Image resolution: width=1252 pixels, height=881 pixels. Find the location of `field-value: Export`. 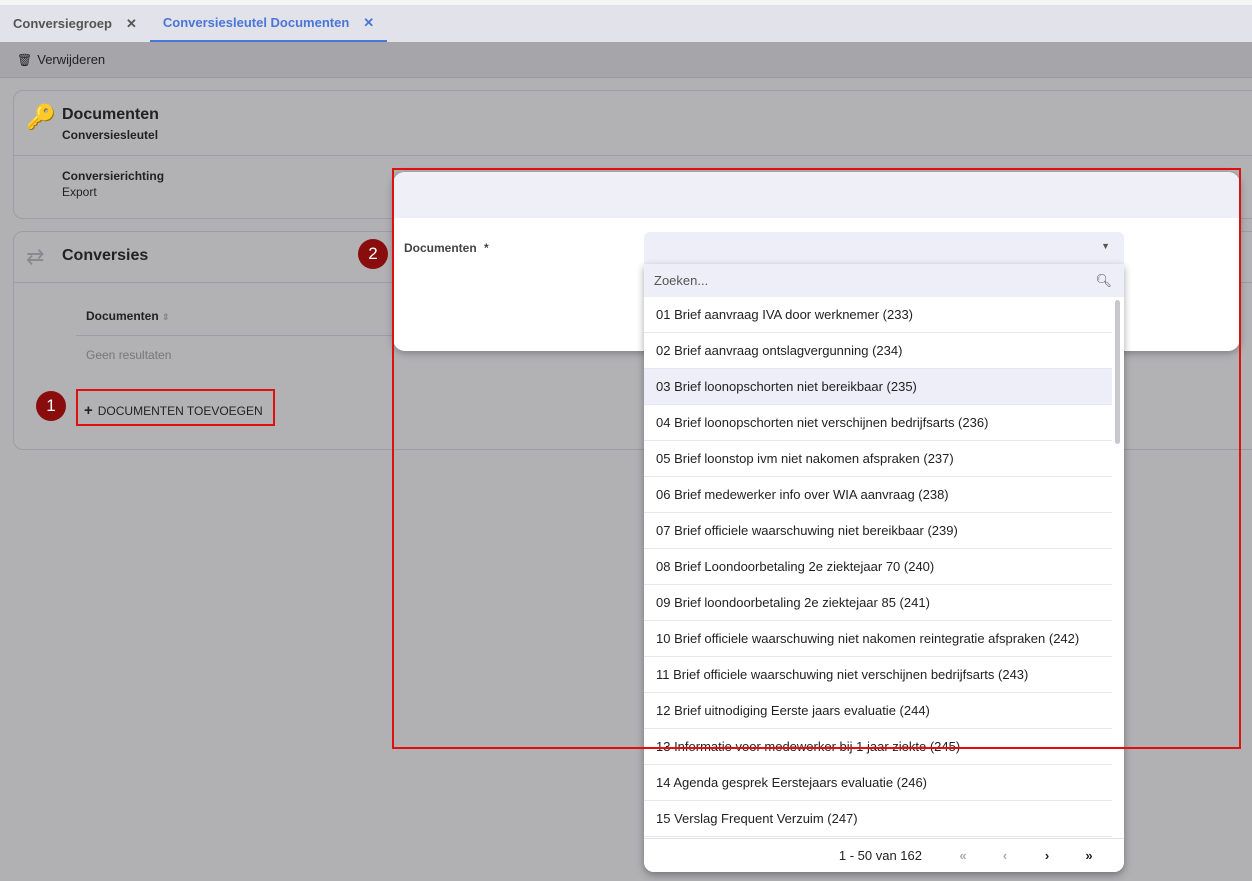

field-value: Export is located at coordinates (79, 192).